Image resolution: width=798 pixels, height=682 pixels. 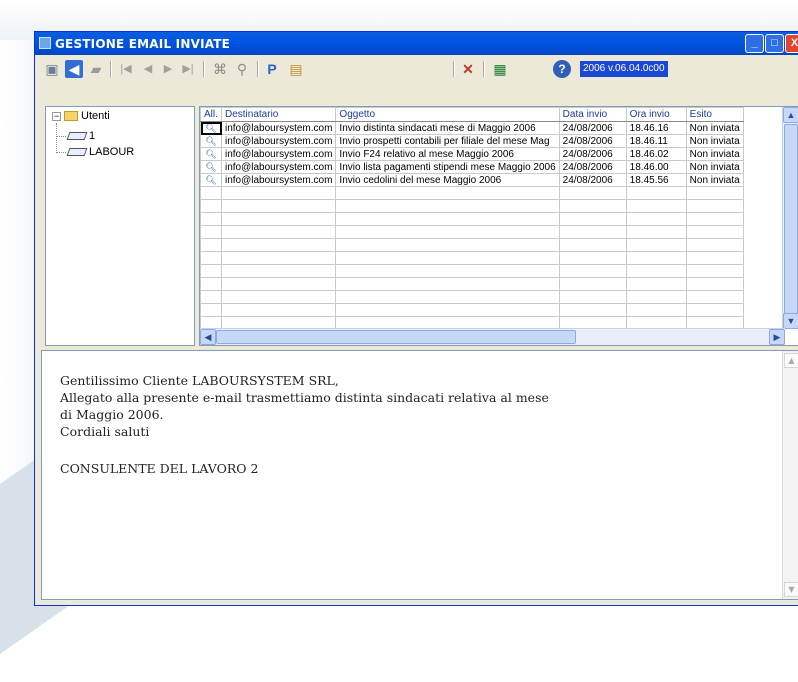 What do you see at coordinates (416, 43) in the screenshot?
I see `title-bar: GESTIONE EMAIL INVIATE _ □ X` at bounding box center [416, 43].